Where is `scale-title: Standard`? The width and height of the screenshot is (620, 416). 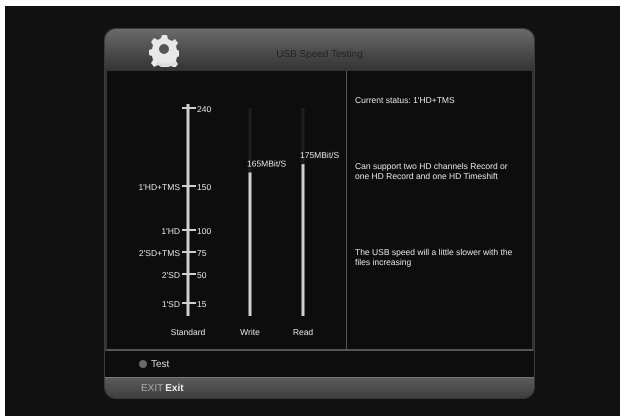
scale-title: Standard is located at coordinates (188, 332).